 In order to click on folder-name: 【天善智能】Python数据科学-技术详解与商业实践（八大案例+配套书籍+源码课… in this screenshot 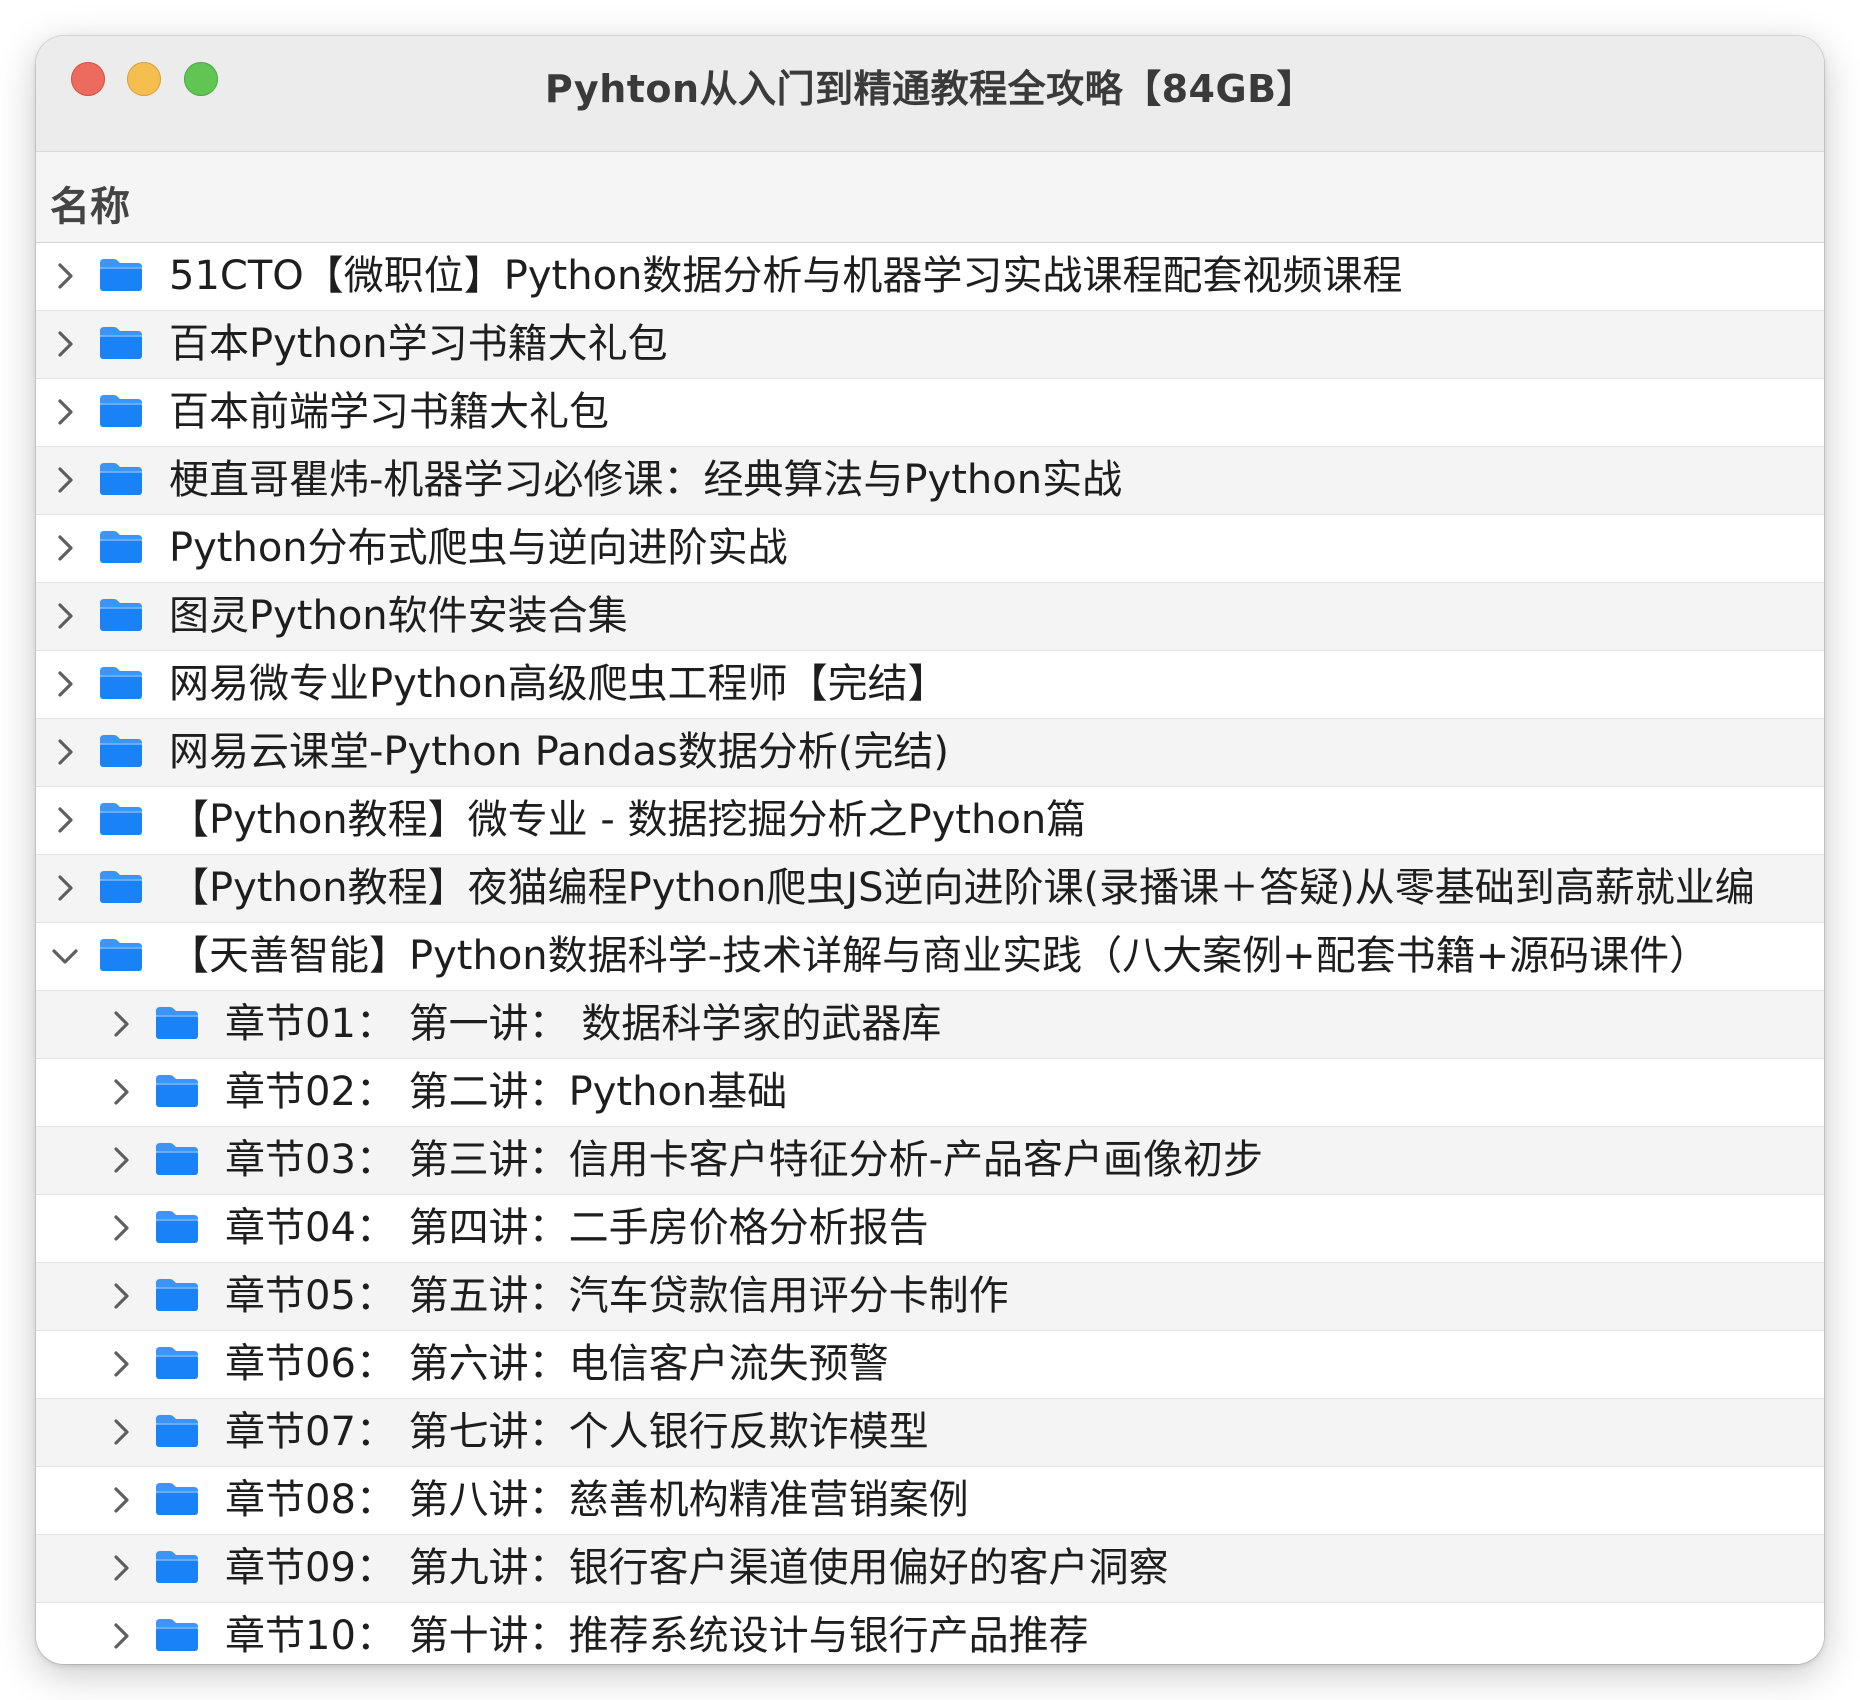, I will do `click(939, 956)`.